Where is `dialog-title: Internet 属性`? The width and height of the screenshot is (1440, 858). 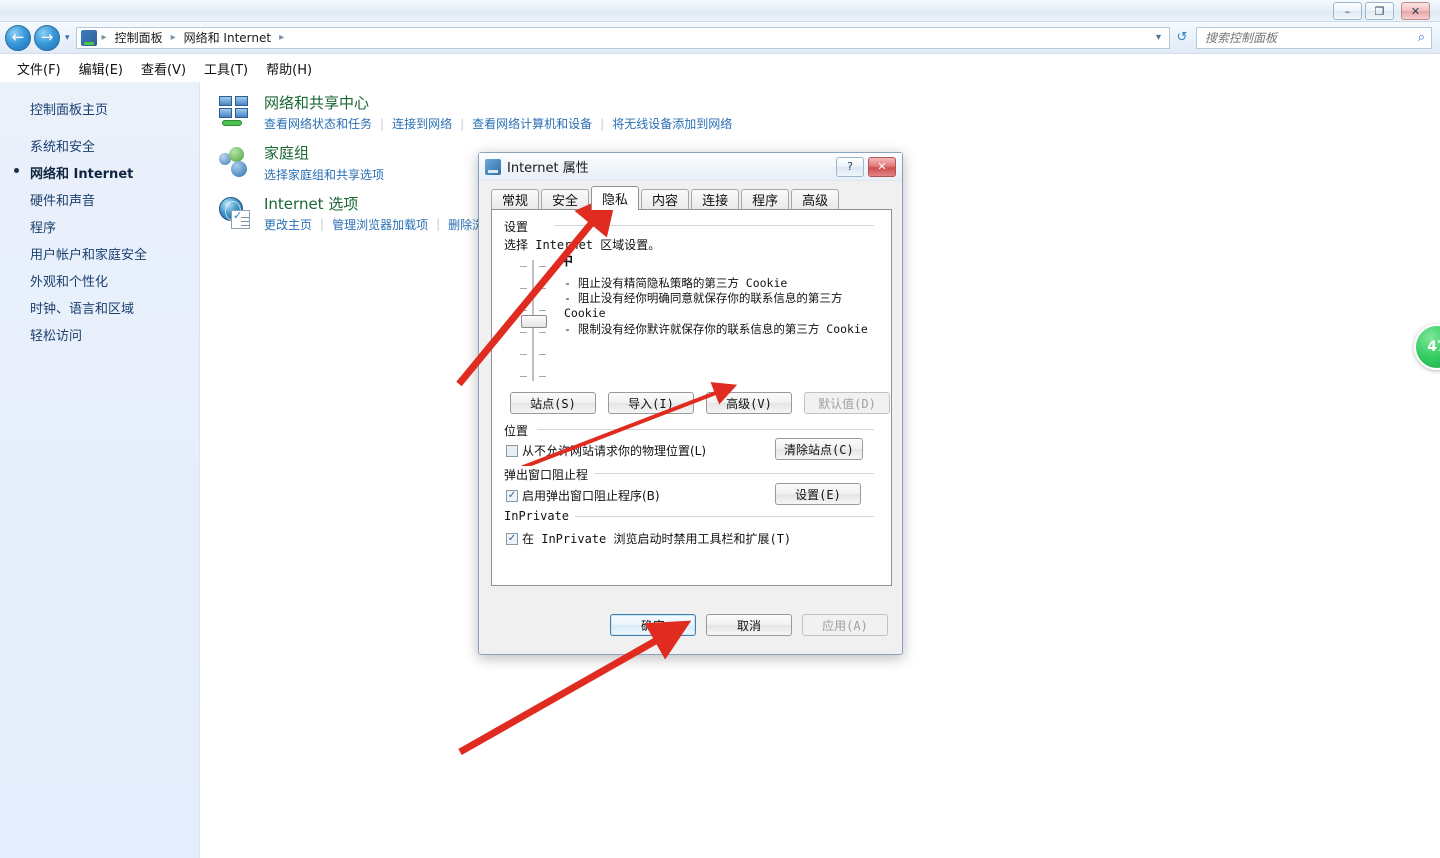 dialog-title: Internet 属性 is located at coordinates (548, 168).